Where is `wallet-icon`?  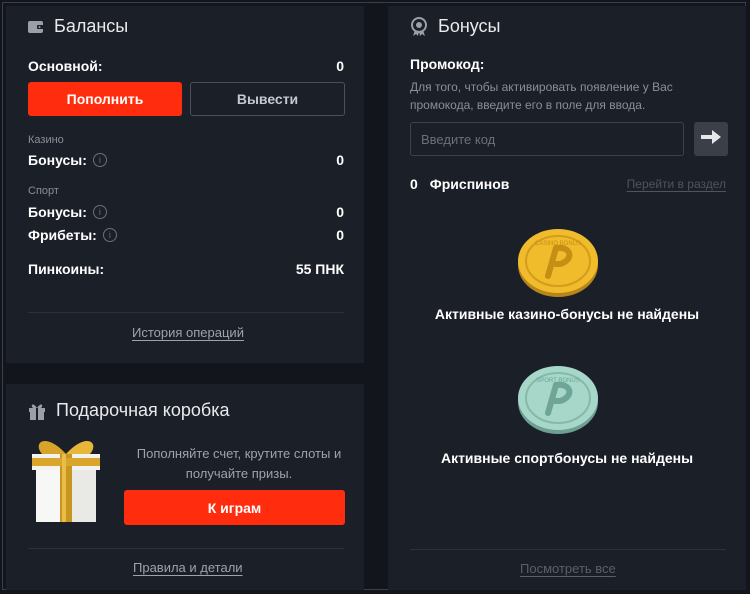 wallet-icon is located at coordinates (36, 27).